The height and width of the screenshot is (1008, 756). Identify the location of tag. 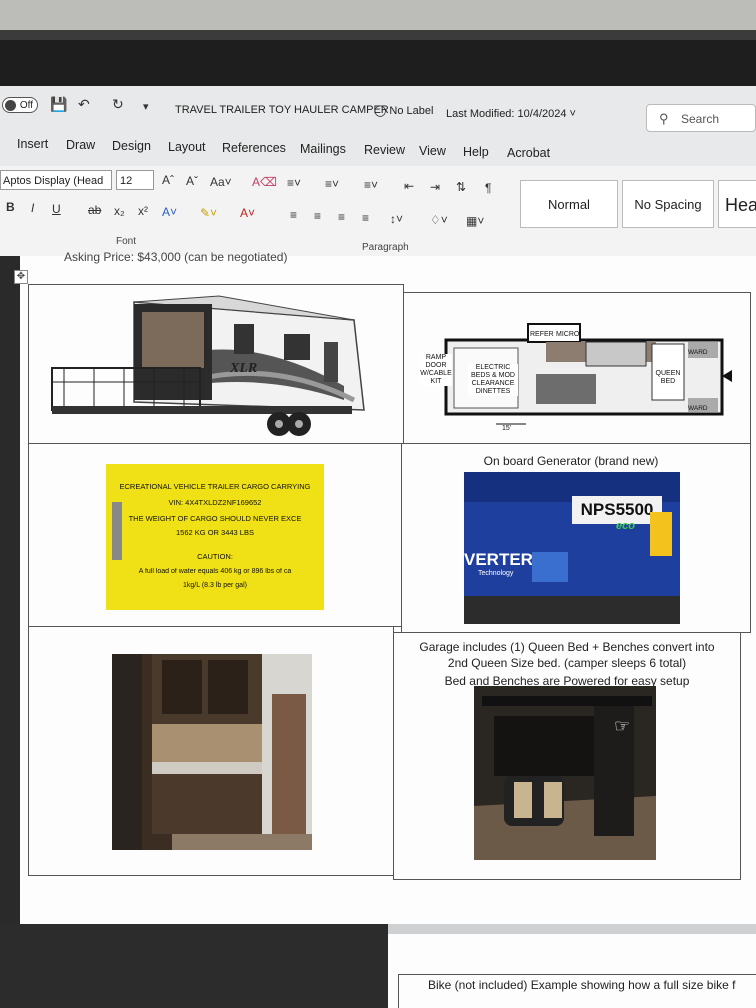
(661, 534).